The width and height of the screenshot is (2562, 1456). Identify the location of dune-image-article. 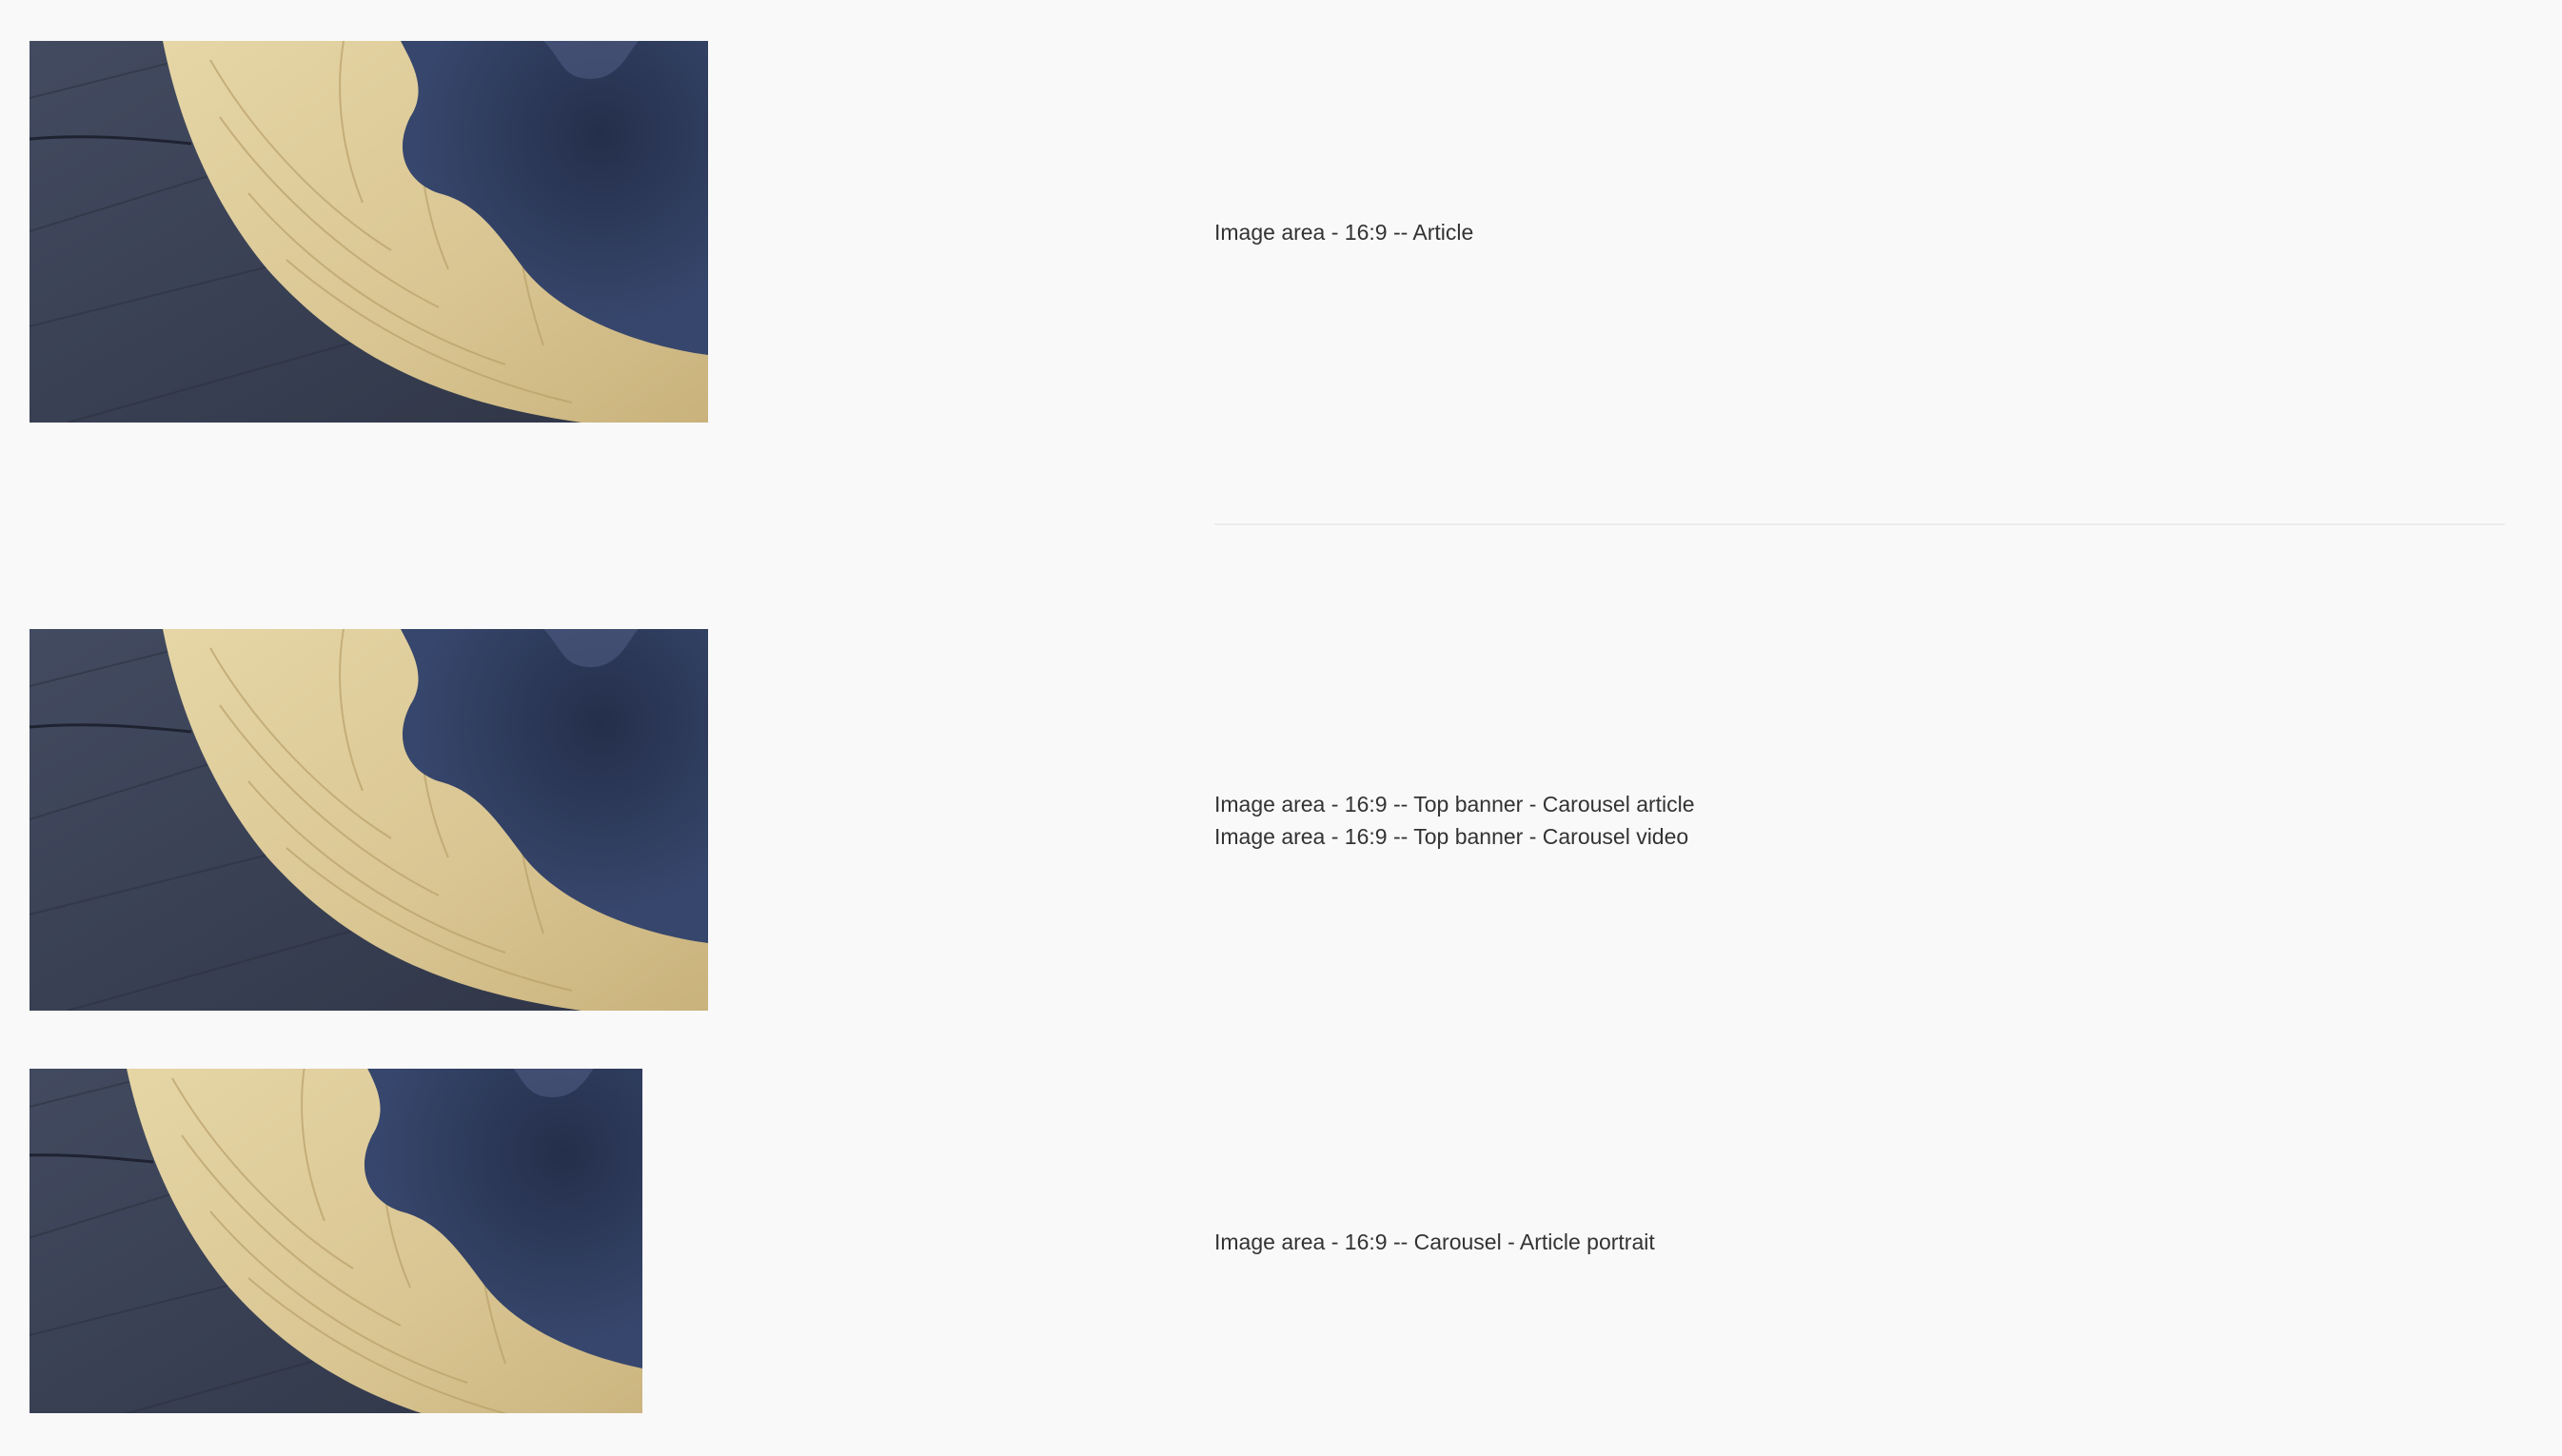
(369, 232).